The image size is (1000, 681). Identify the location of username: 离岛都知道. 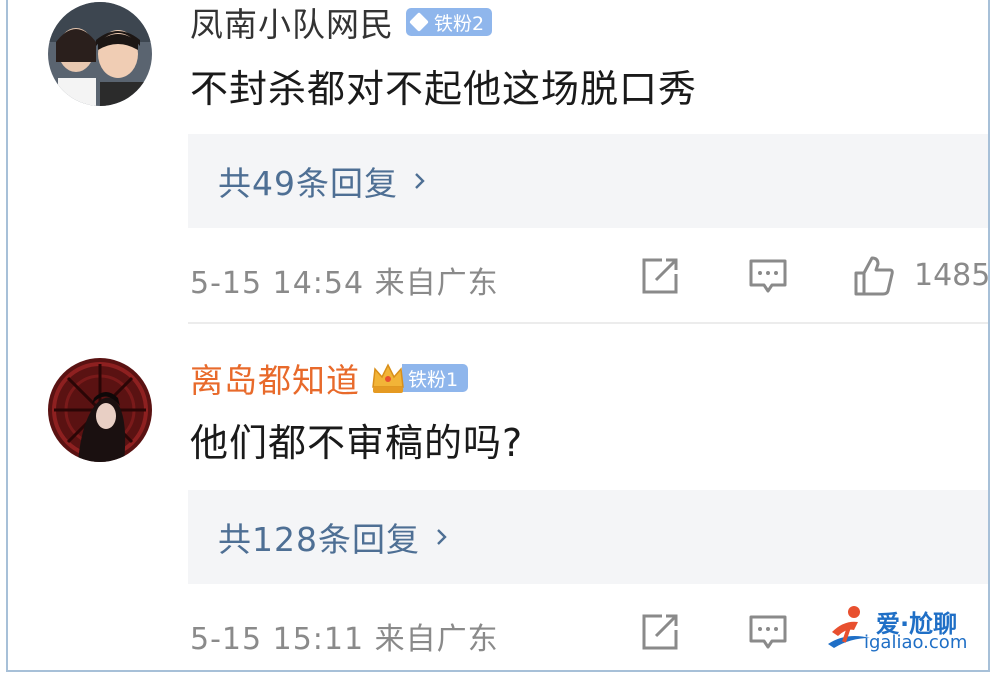
(275, 378).